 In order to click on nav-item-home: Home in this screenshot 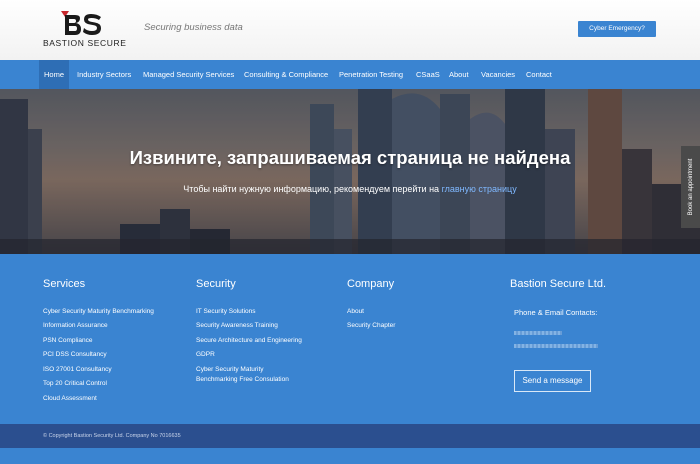, I will do `click(54, 74)`.